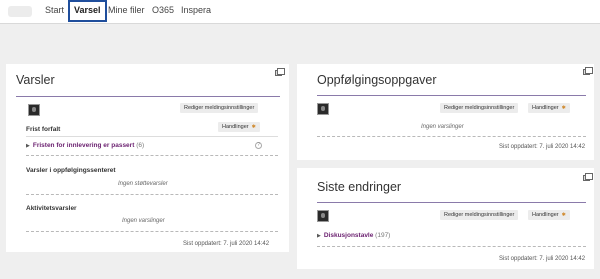  What do you see at coordinates (349, 235) in the screenshot?
I see `diskusjon-link: Diskusjonstavle` at bounding box center [349, 235].